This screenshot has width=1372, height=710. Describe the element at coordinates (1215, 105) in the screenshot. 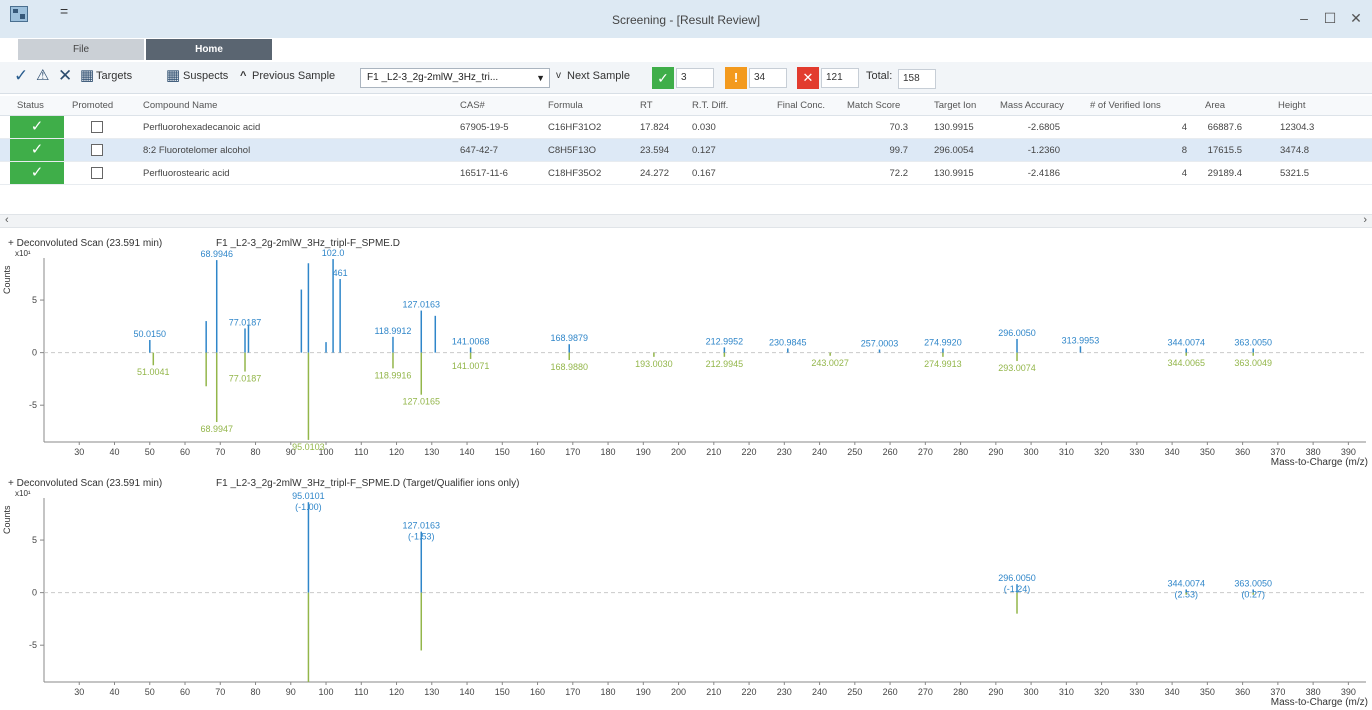

I see `col-area: Area` at that location.